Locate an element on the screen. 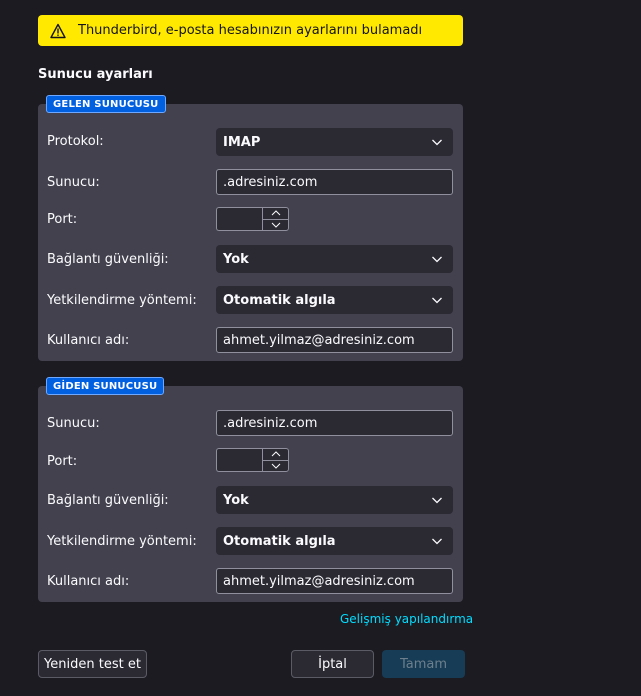 This screenshot has width=641, height=696. incoming-security-select: Yok is located at coordinates (334, 259).